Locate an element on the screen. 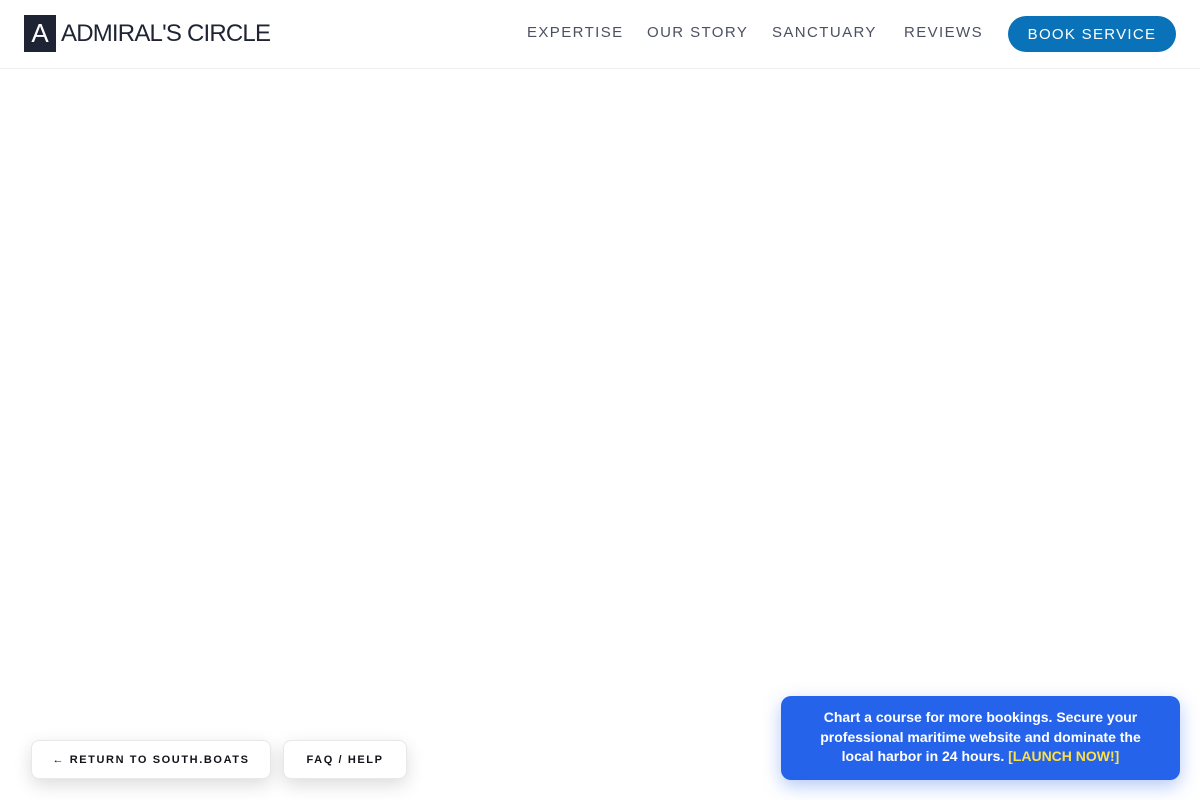  return-to-south-boats-button: ← RETURN TO SOUTH.BOATS is located at coordinates (151, 759).